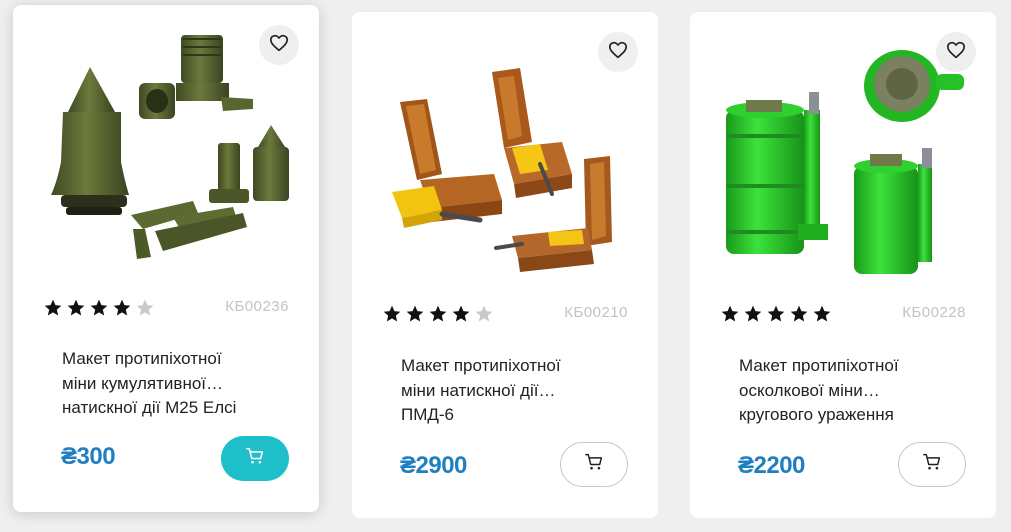 Image resolution: width=1011 pixels, height=532 pixels. I want to click on product-code: КБ00236, so click(257, 306).